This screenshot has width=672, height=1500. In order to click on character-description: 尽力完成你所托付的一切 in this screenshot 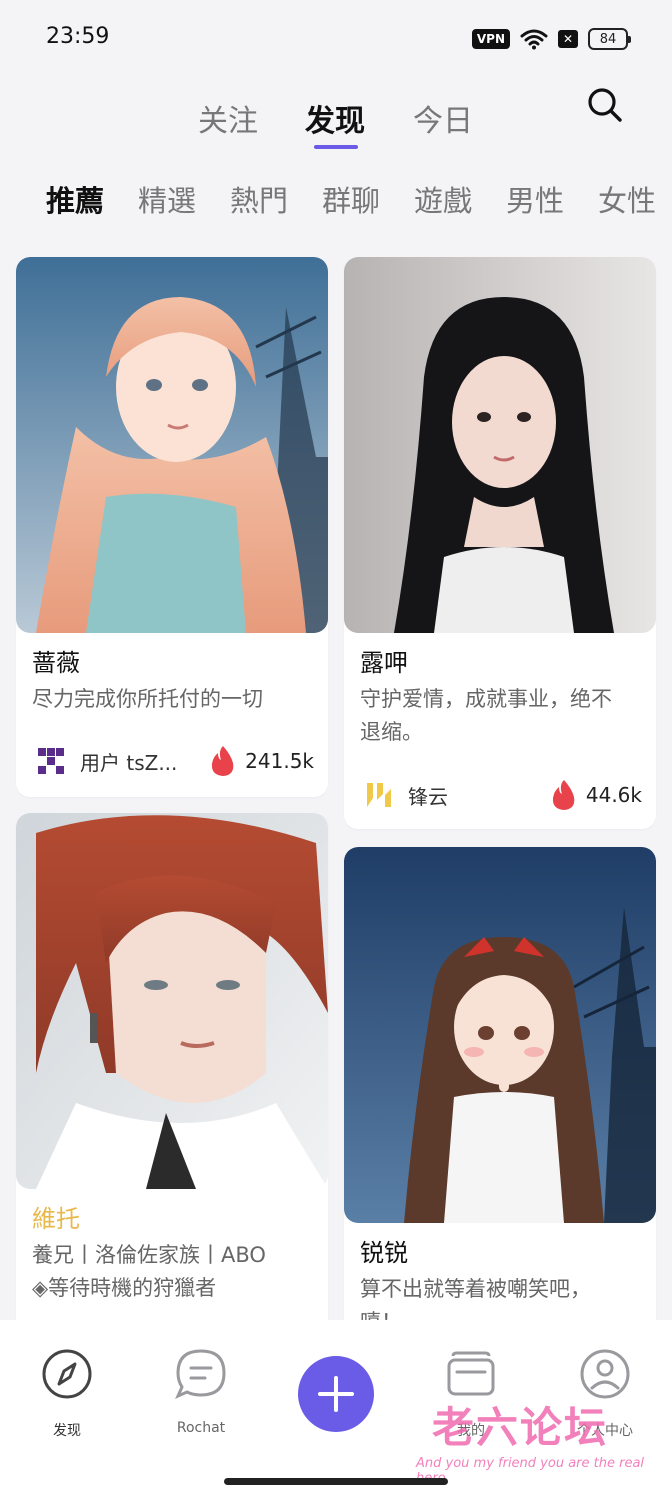, I will do `click(147, 699)`.